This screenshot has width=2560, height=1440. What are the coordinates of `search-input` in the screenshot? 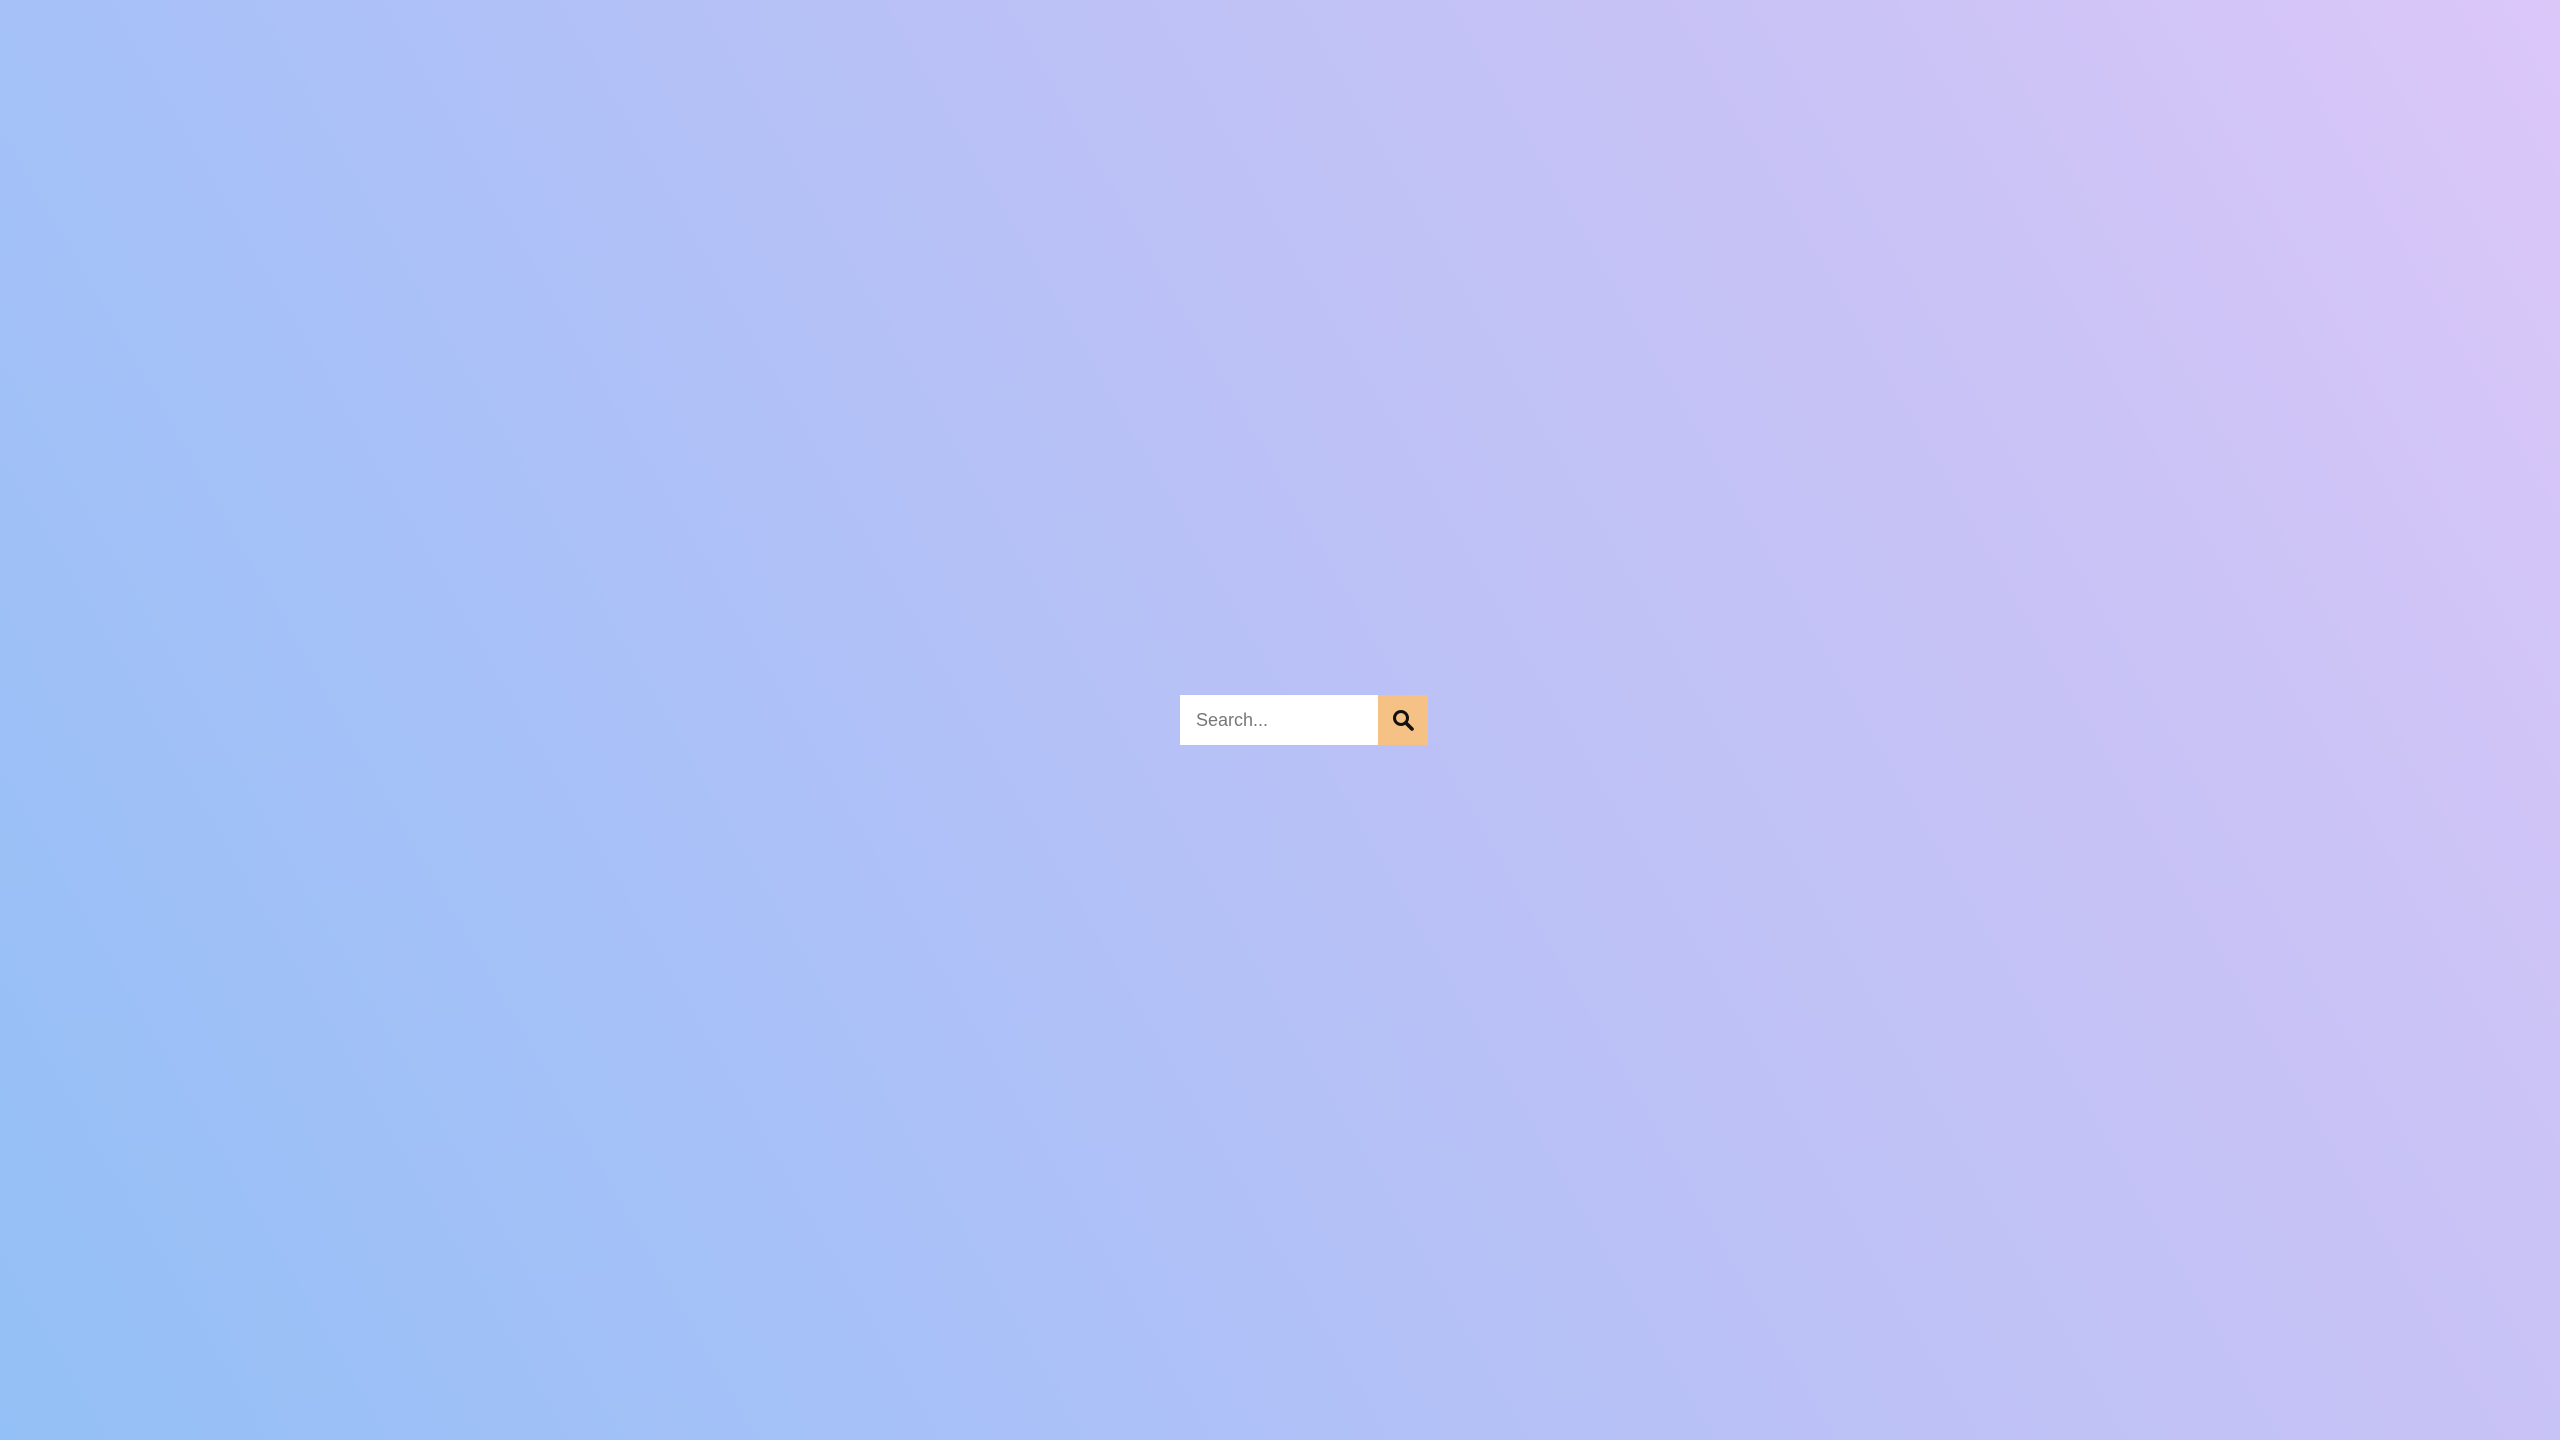 It's located at (1279, 720).